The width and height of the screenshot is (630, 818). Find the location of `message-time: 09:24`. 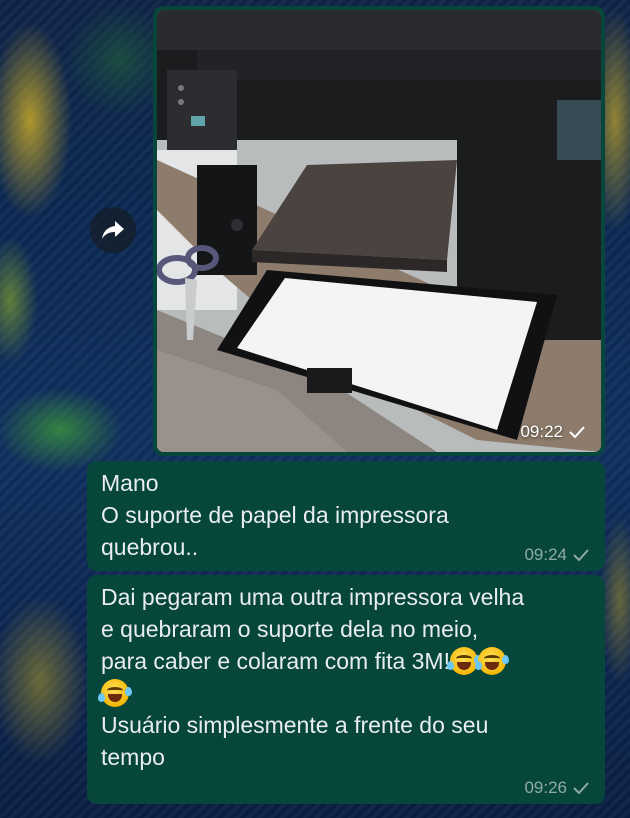

message-time: 09:24 is located at coordinates (545, 554).